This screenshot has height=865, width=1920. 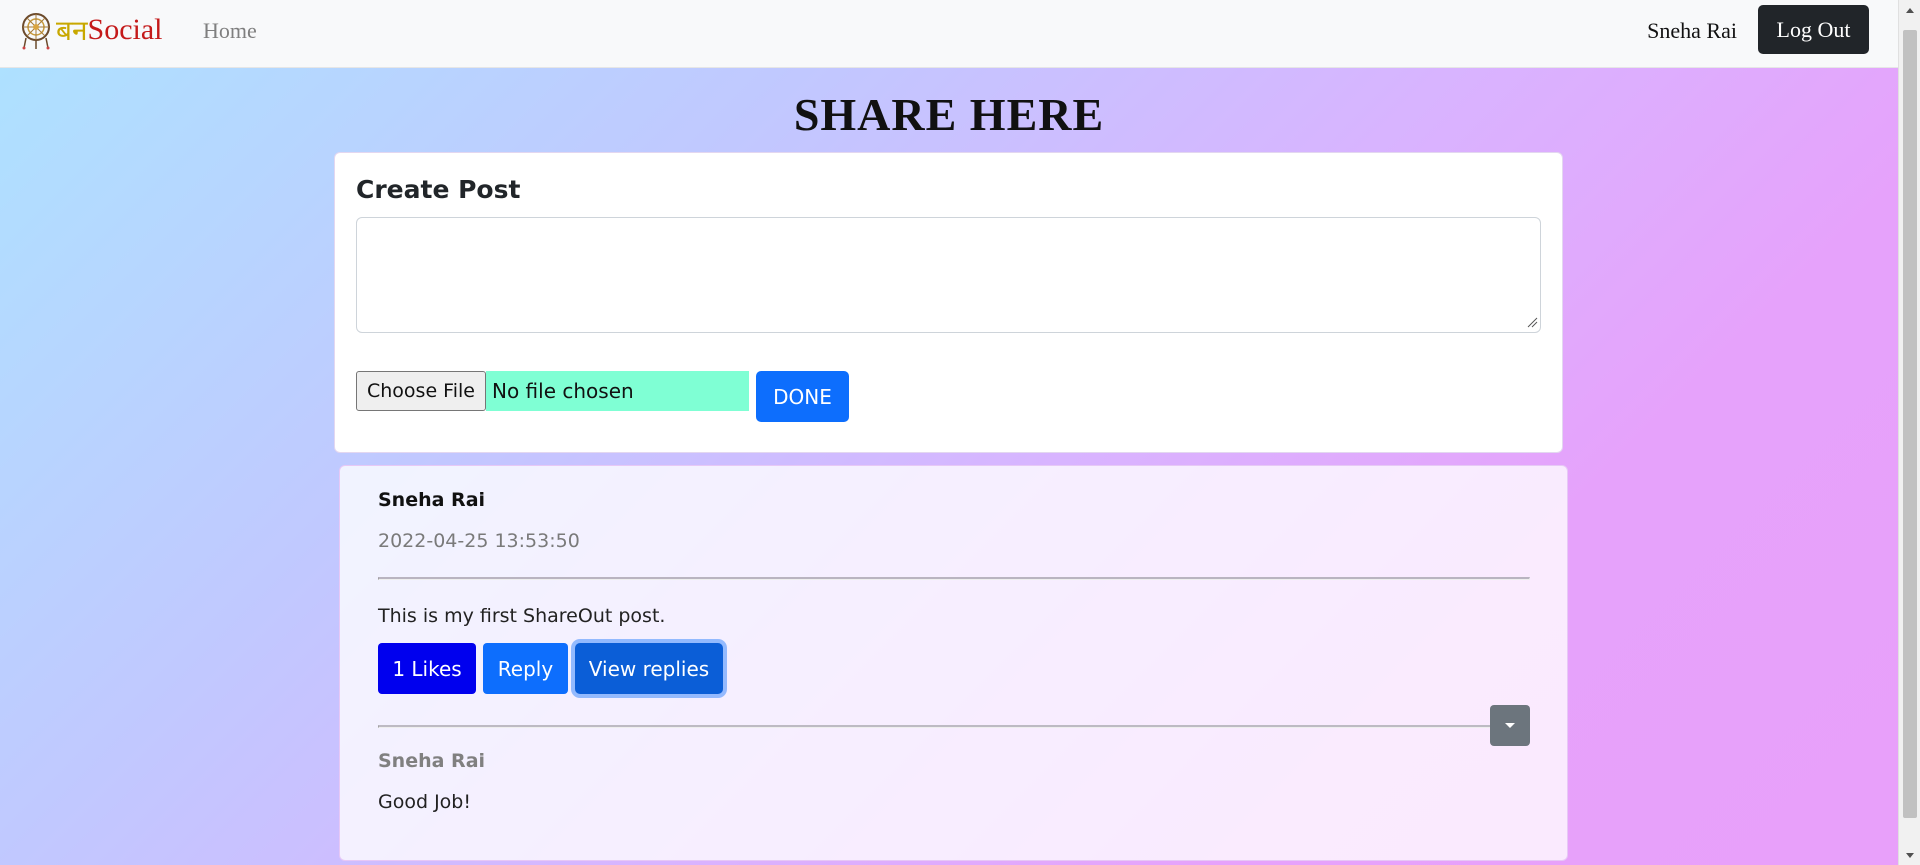 I want to click on replies-divider, so click(x=954, y=726).